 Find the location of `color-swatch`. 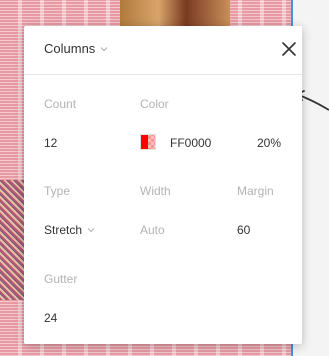

color-swatch is located at coordinates (148, 142).